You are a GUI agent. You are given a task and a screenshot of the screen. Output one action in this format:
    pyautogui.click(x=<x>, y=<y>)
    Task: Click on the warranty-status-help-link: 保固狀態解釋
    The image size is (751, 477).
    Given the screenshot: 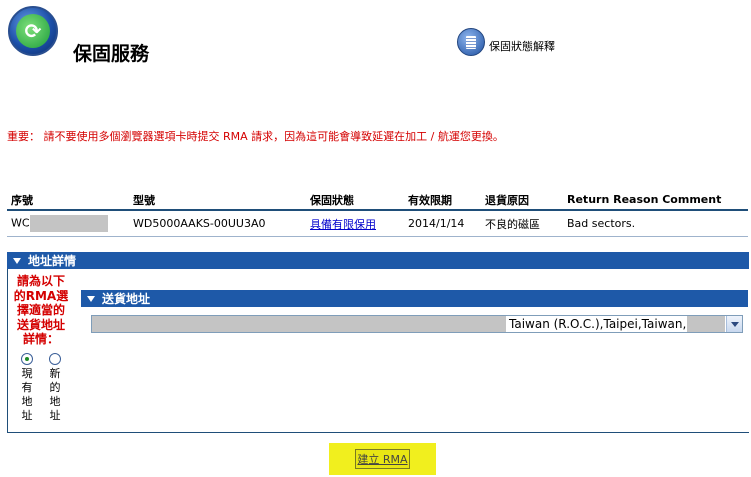 What is the action you would take?
    pyautogui.click(x=506, y=42)
    